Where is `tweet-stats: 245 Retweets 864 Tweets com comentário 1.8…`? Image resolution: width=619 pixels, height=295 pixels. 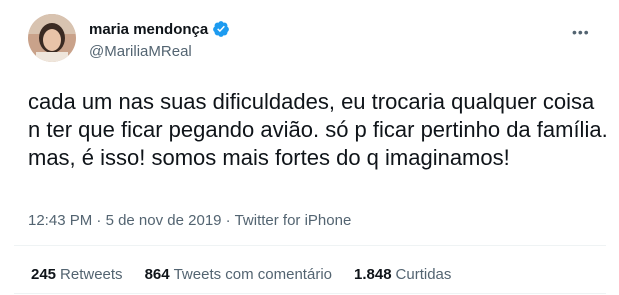
tweet-stats: 245 Retweets 864 Tweets com comentário 1.8… is located at coordinates (252, 274).